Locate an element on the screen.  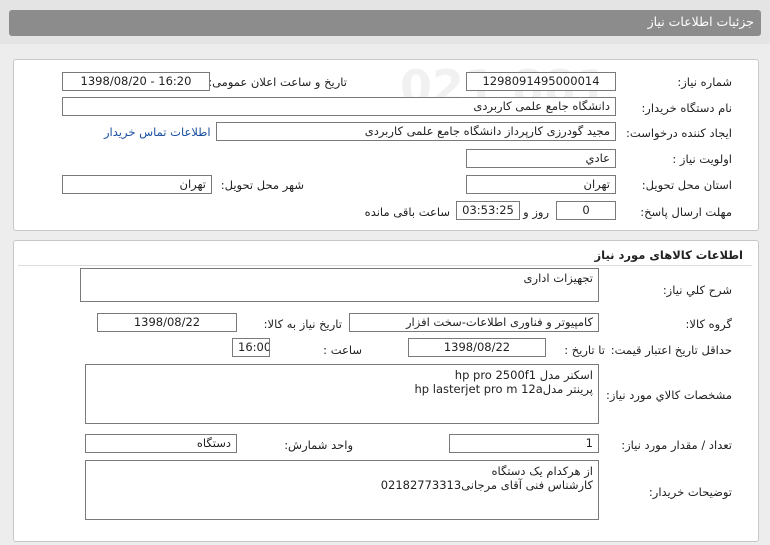
goods-group-label: گروه کالا: is located at coordinates (708, 324).